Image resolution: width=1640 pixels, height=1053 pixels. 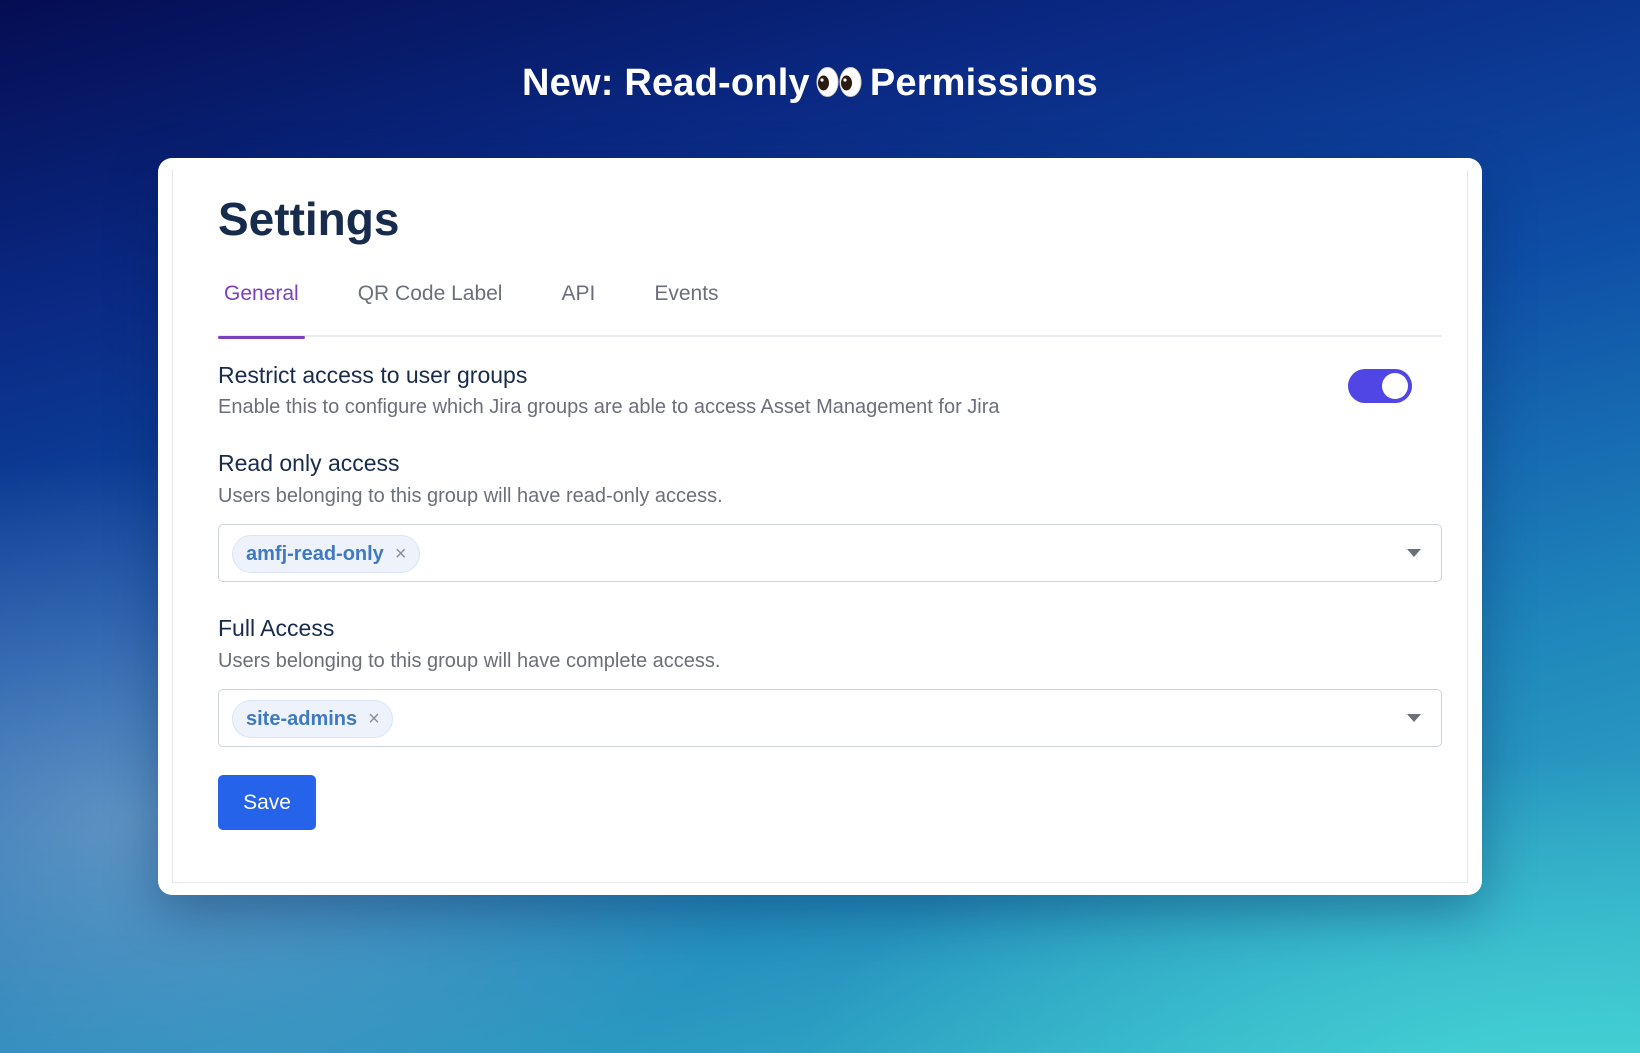 What do you see at coordinates (276, 628) in the screenshot?
I see `full-access-title: Full Access` at bounding box center [276, 628].